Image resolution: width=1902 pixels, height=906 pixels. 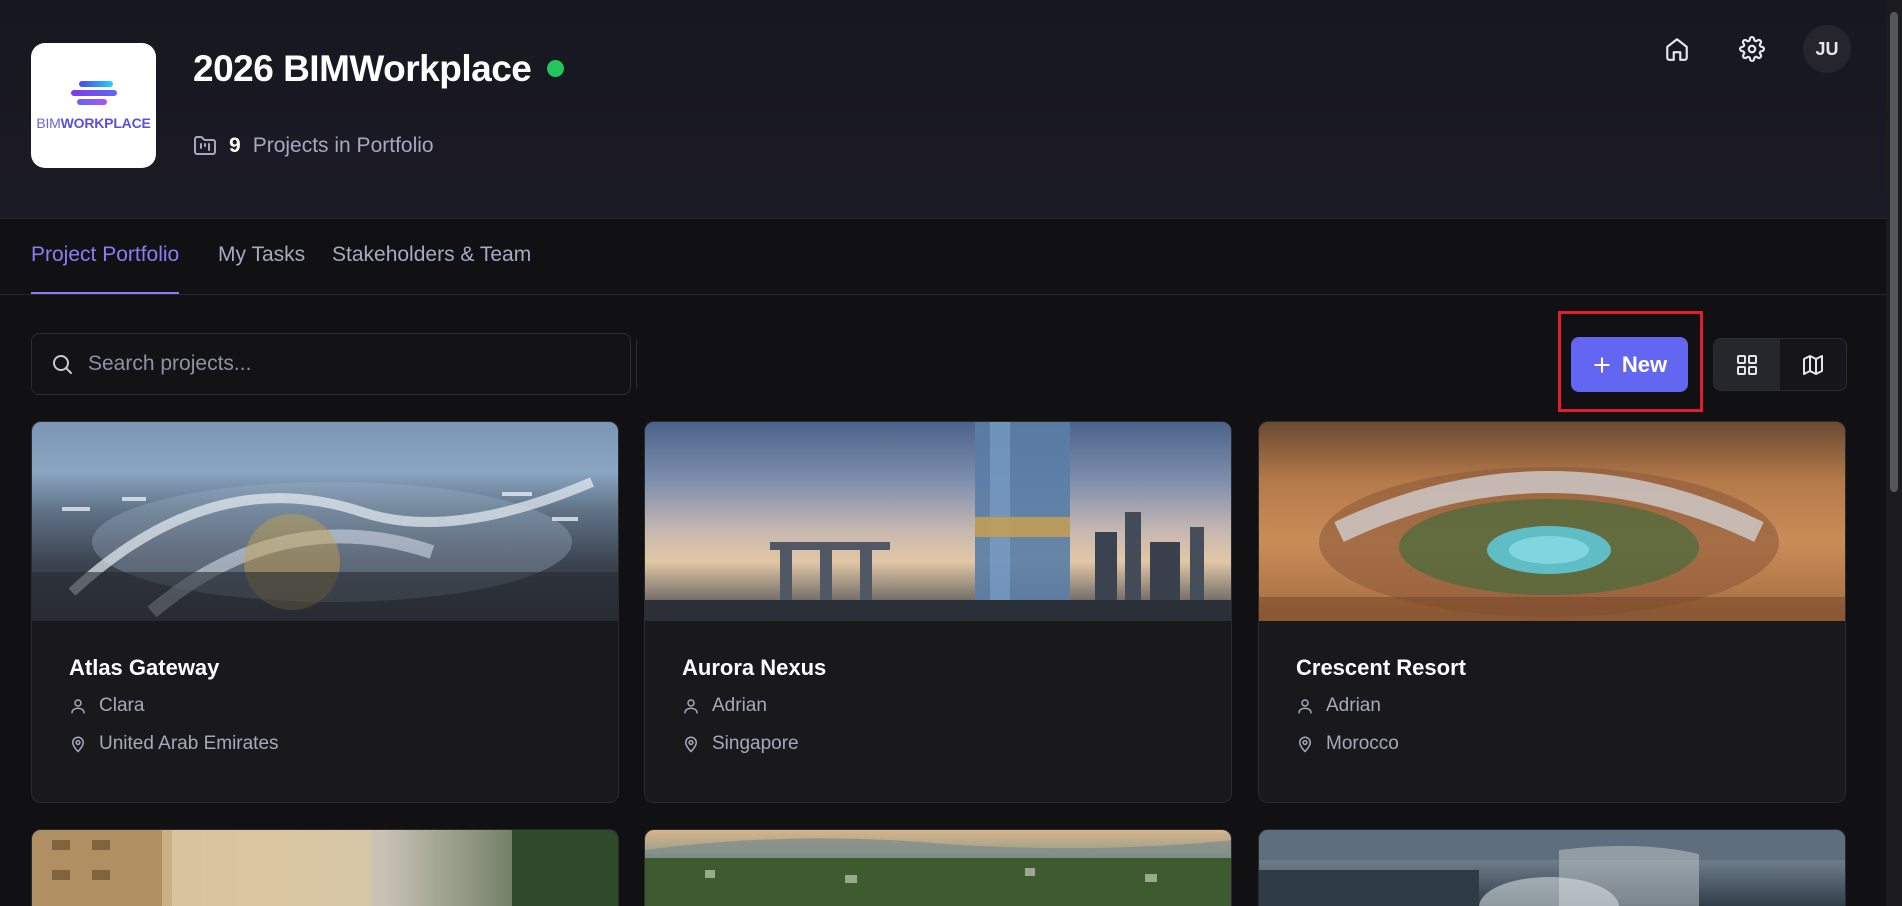 I want to click on view-toggle, so click(x=1780, y=364).